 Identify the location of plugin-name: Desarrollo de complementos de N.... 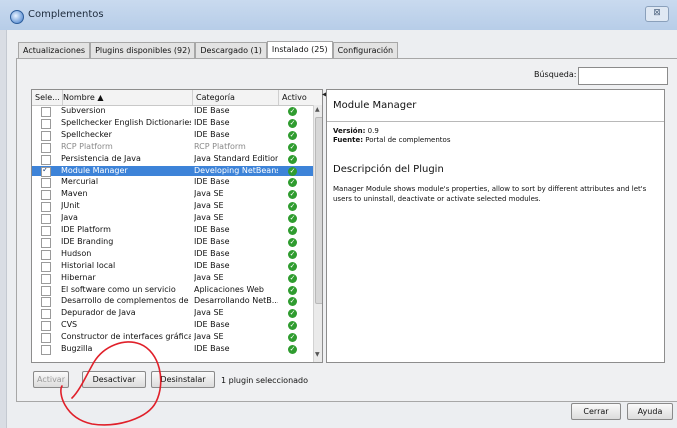
(126, 301).